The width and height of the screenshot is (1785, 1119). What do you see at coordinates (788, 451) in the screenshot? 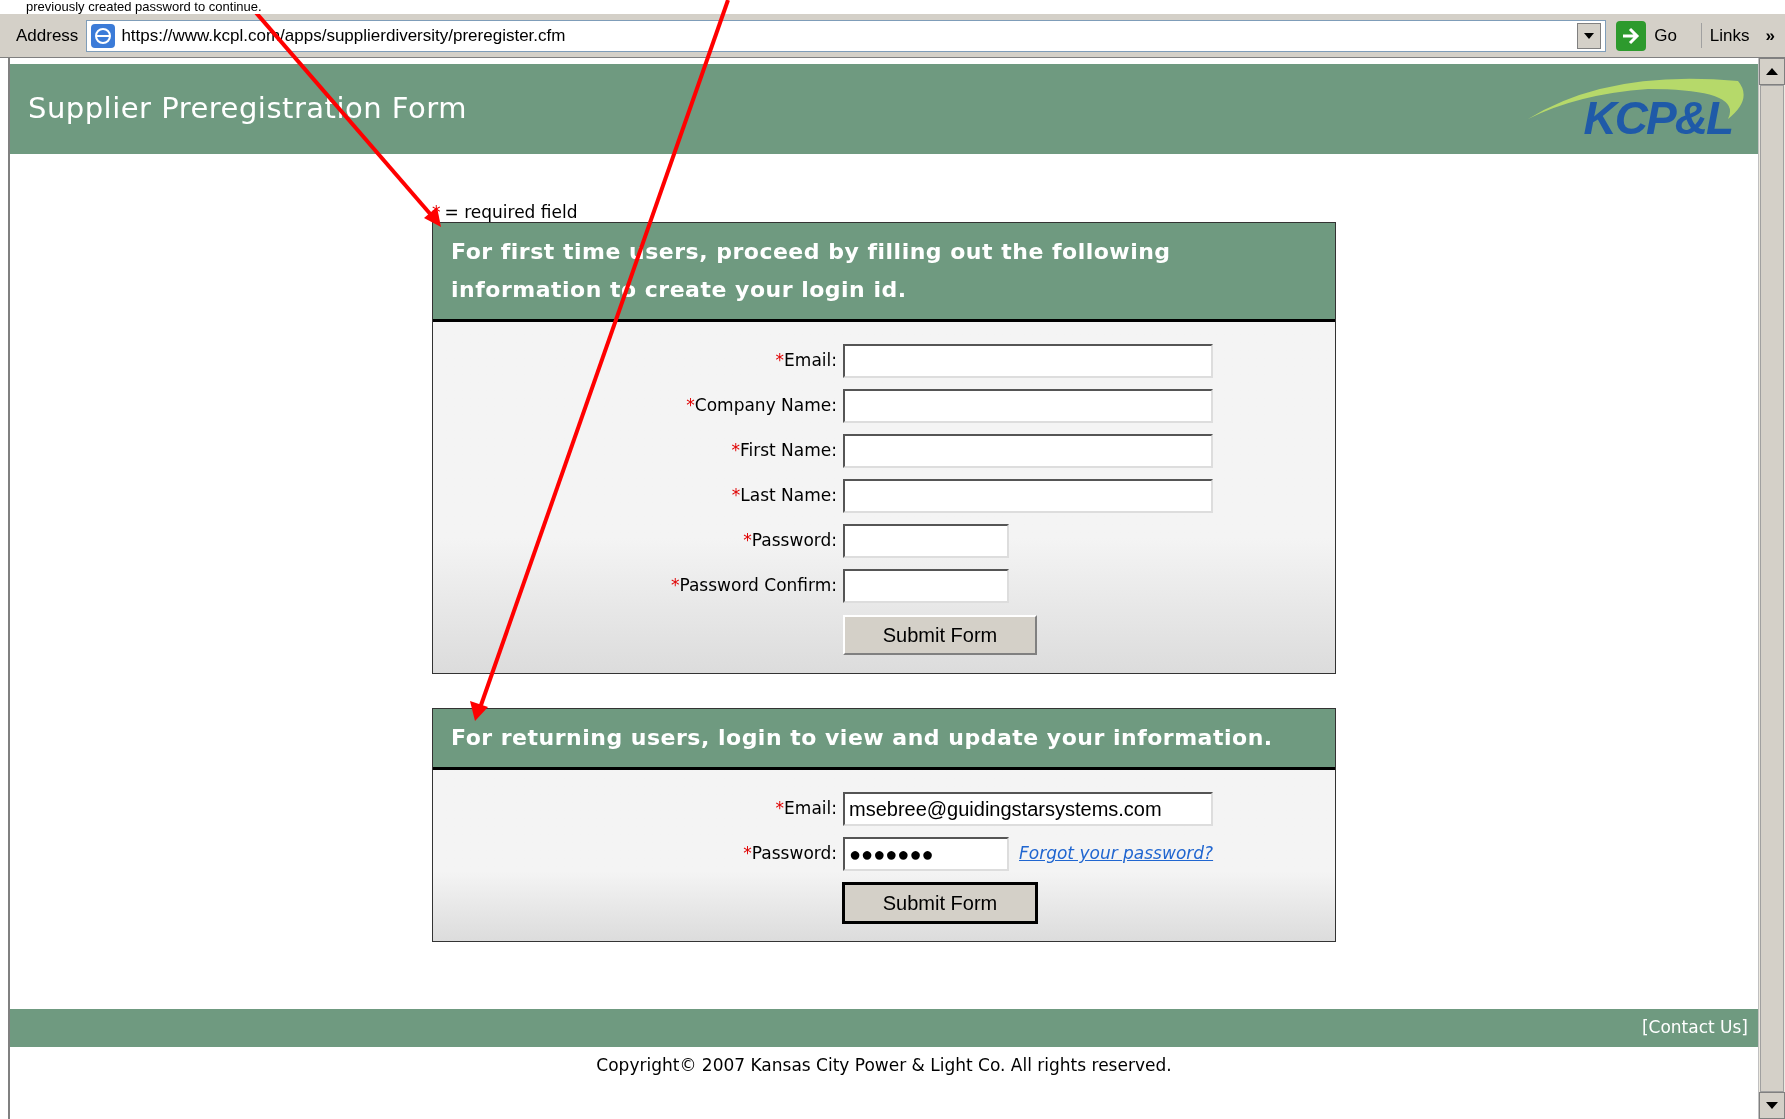
I see `field-label: First Name:` at bounding box center [788, 451].